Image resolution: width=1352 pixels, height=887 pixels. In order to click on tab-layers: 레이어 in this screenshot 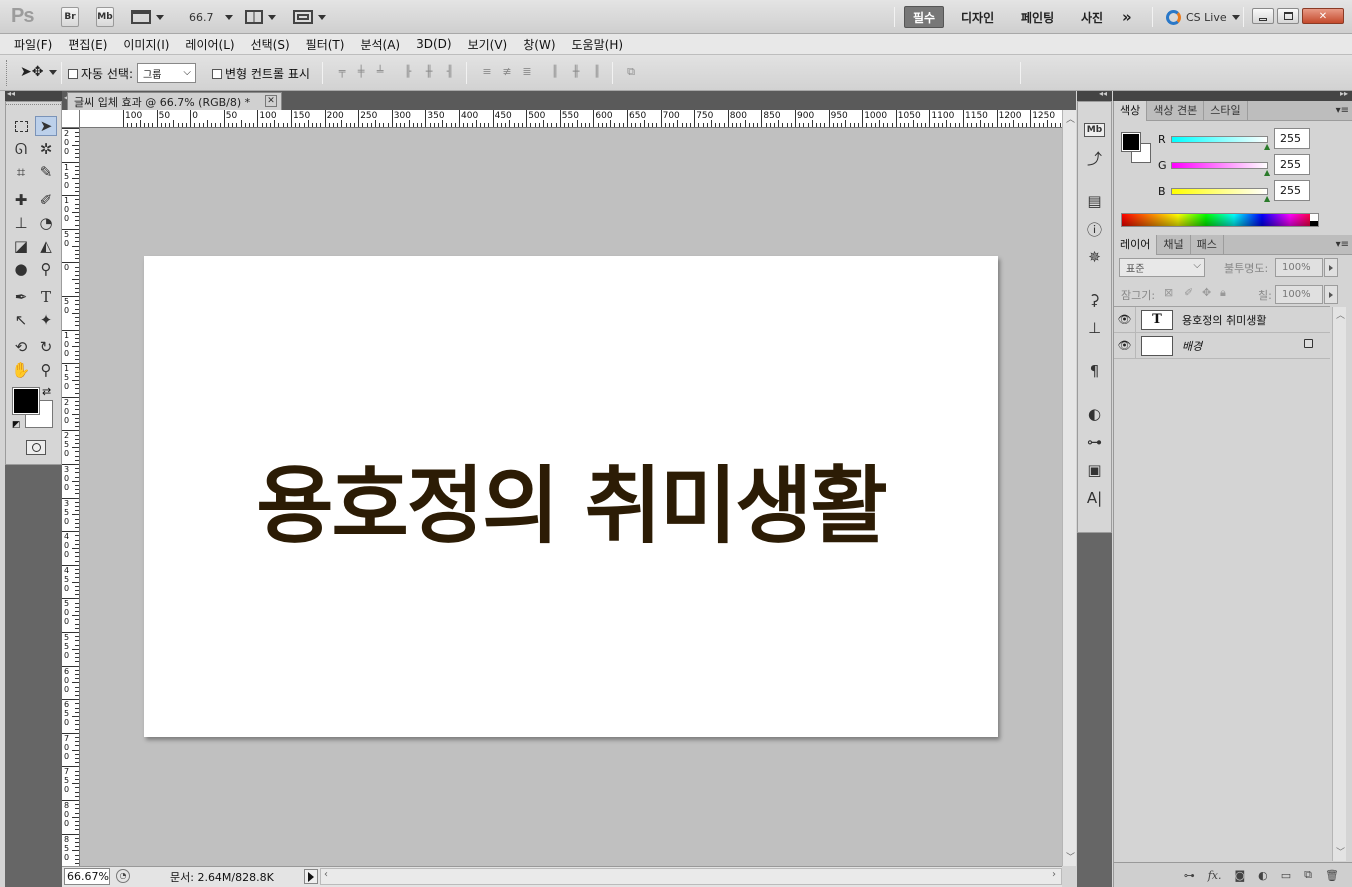, I will do `click(1136, 245)`.